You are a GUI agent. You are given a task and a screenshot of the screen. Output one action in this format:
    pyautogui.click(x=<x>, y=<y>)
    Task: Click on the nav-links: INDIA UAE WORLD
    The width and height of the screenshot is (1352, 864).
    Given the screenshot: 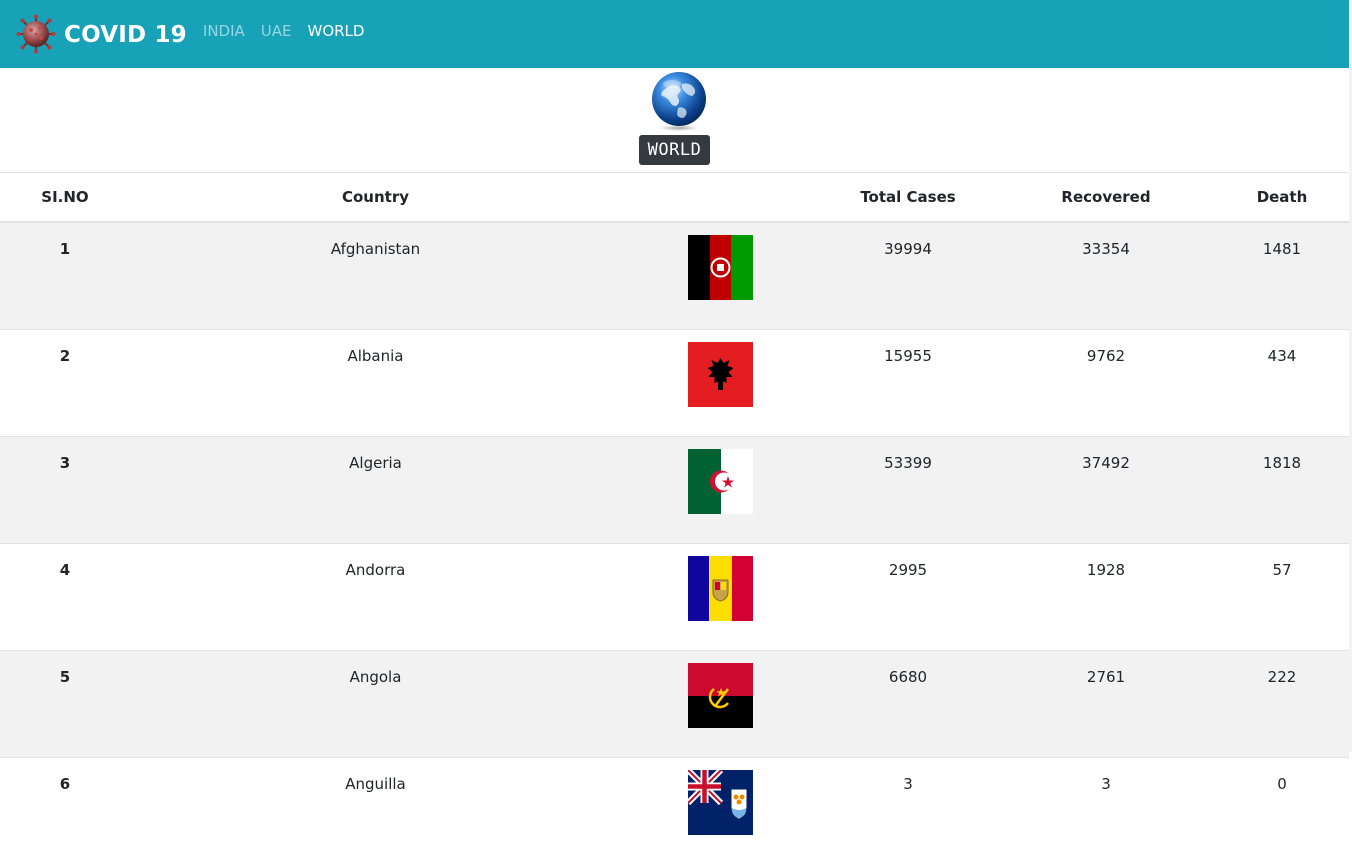 What is the action you would take?
    pyautogui.click(x=292, y=31)
    